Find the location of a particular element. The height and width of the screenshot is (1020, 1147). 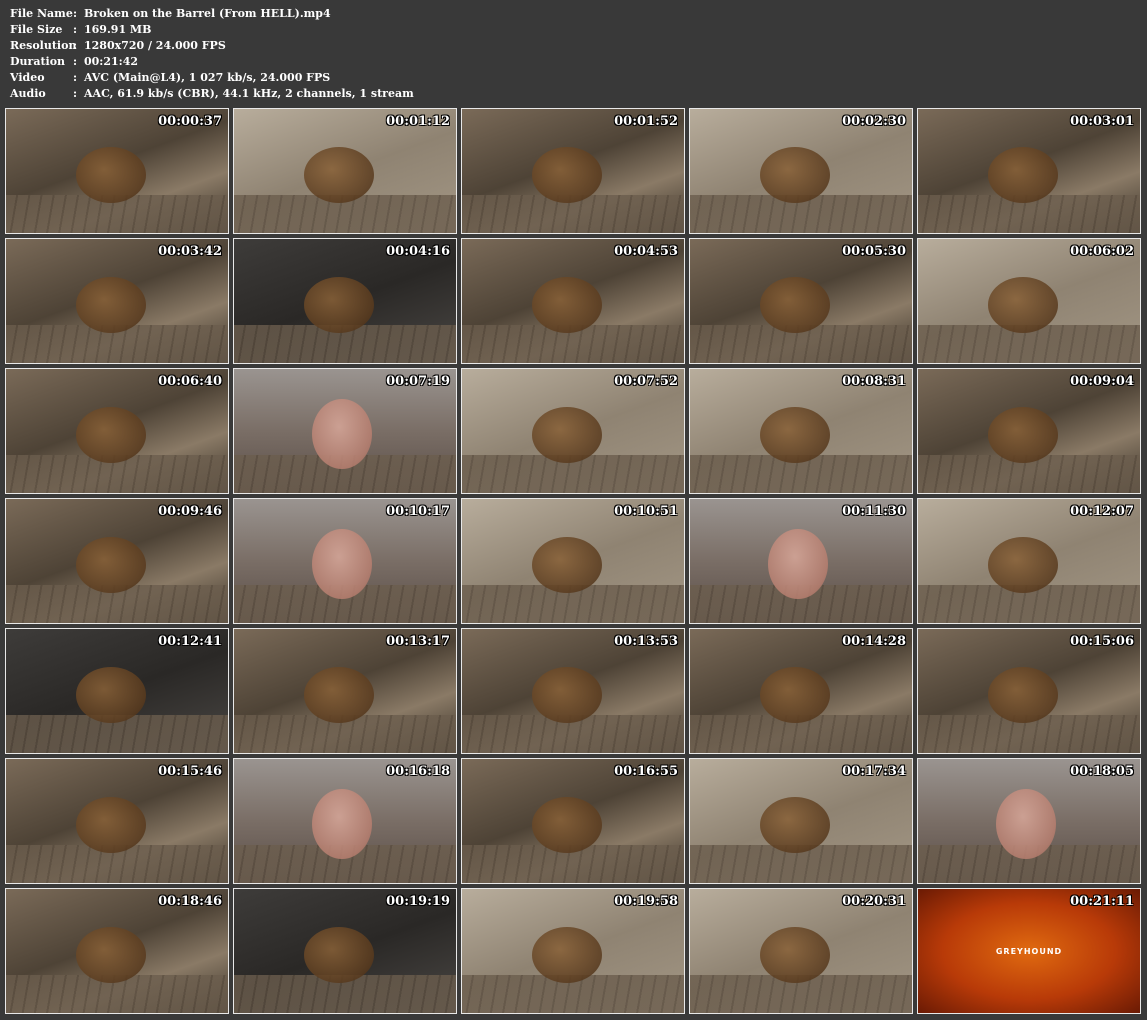

thumbnail-timestamp: 00:18:46 is located at coordinates (190, 901).